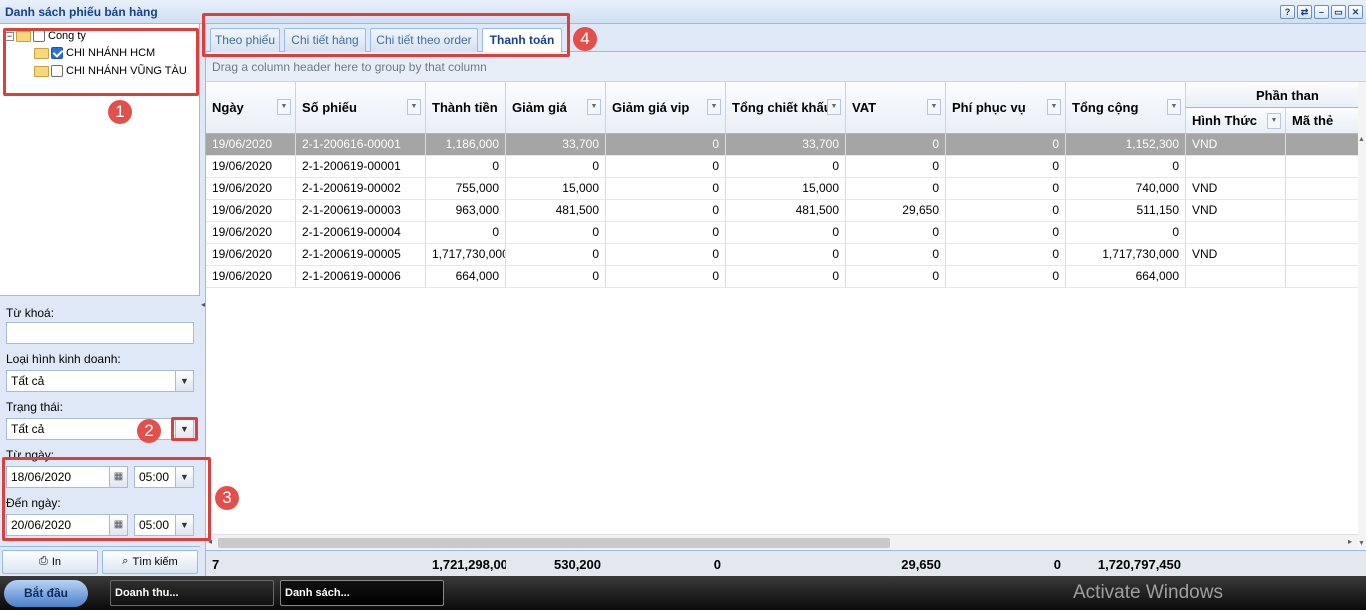 The width and height of the screenshot is (1366, 610). Describe the element at coordinates (717, 564) in the screenshot. I see `total-giam-gia-vip: 0` at that location.